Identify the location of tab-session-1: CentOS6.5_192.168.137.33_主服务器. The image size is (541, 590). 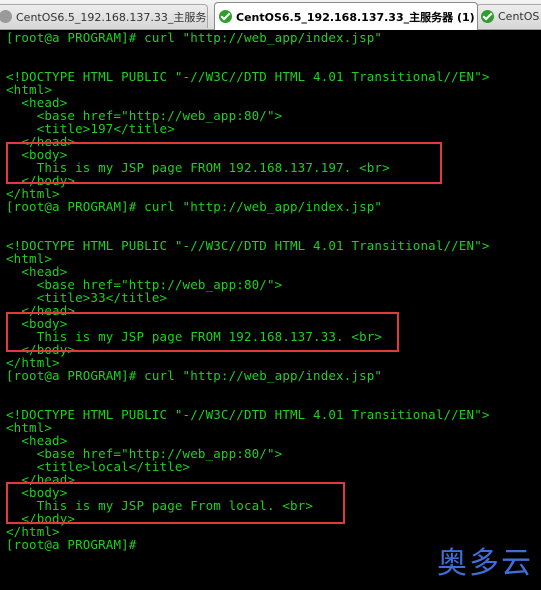
(104, 16).